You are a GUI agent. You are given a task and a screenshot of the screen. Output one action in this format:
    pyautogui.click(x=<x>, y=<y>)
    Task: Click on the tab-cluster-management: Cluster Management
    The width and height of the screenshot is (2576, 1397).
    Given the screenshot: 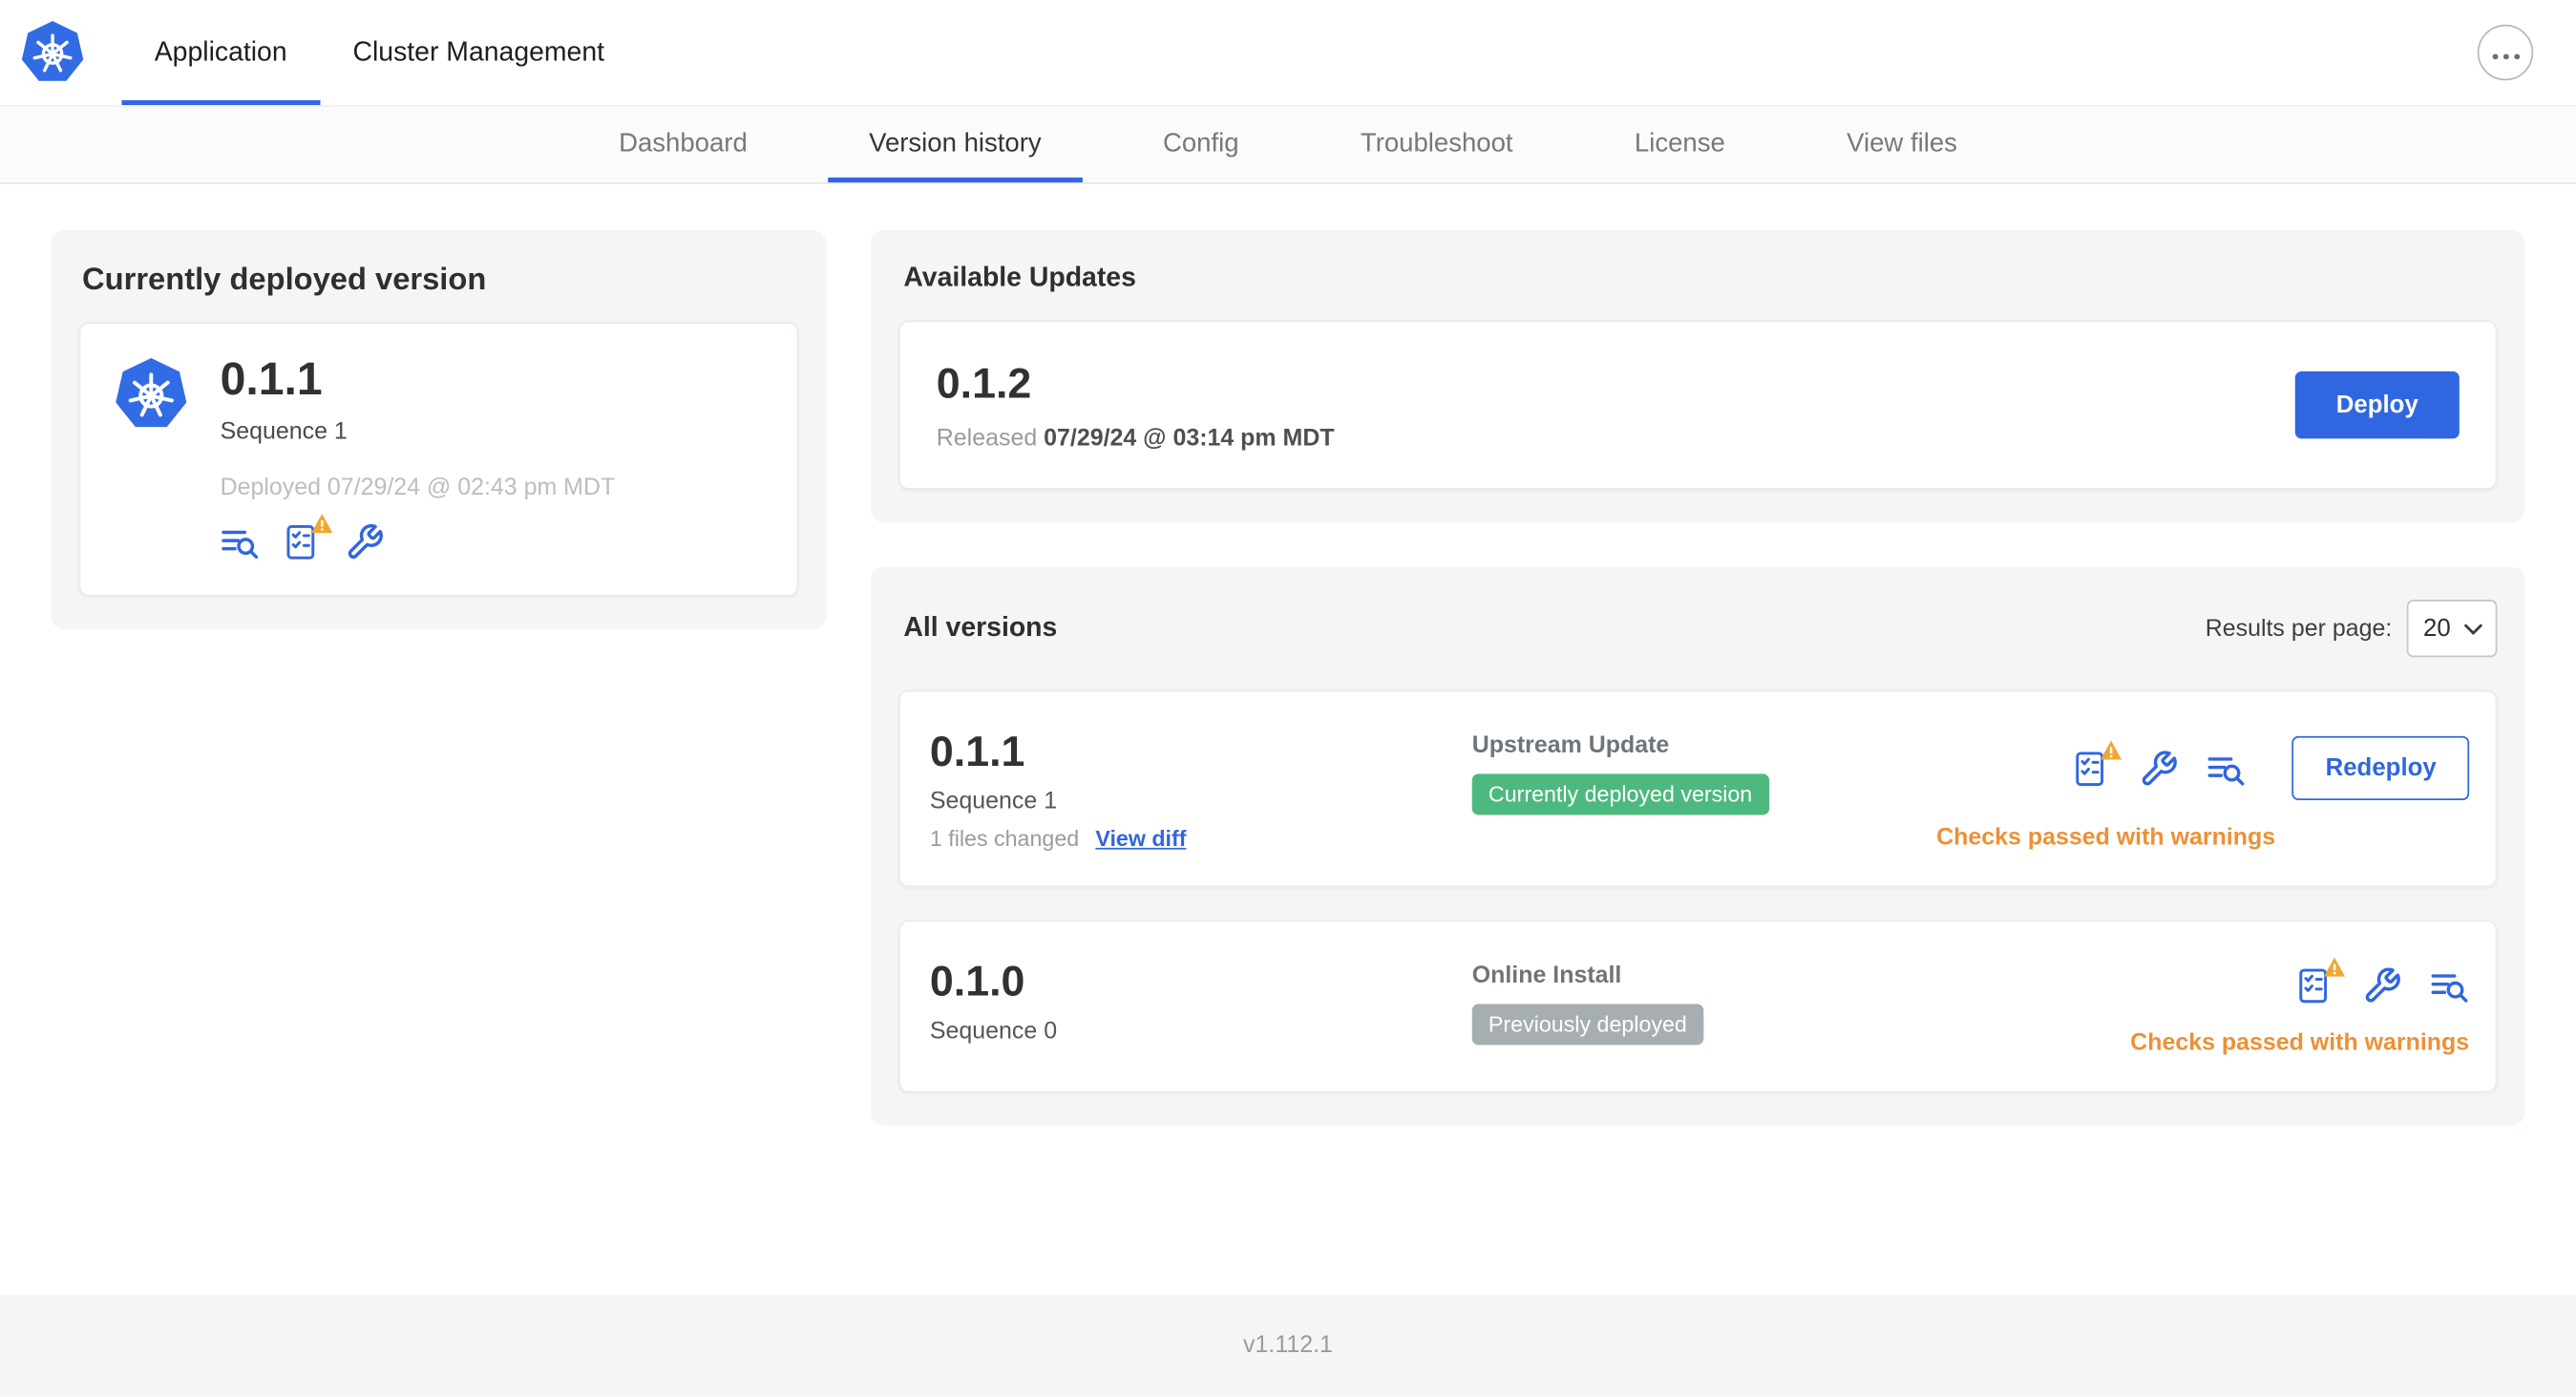 What is the action you would take?
    pyautogui.click(x=478, y=52)
    